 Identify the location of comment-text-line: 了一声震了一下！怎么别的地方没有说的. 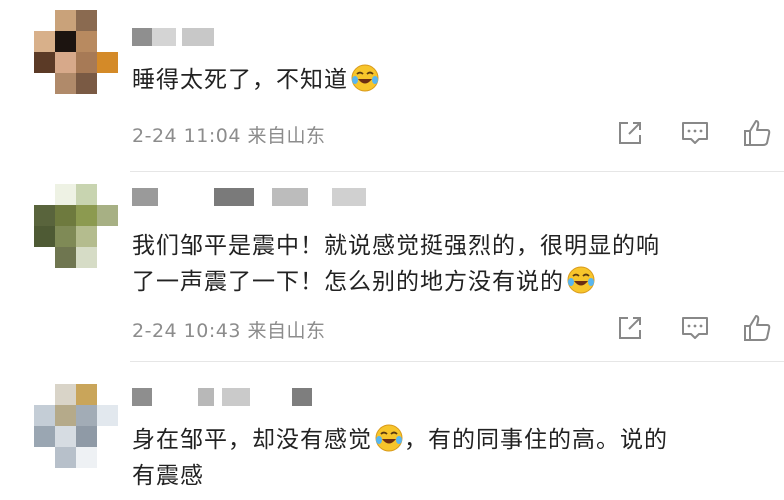
(348, 282).